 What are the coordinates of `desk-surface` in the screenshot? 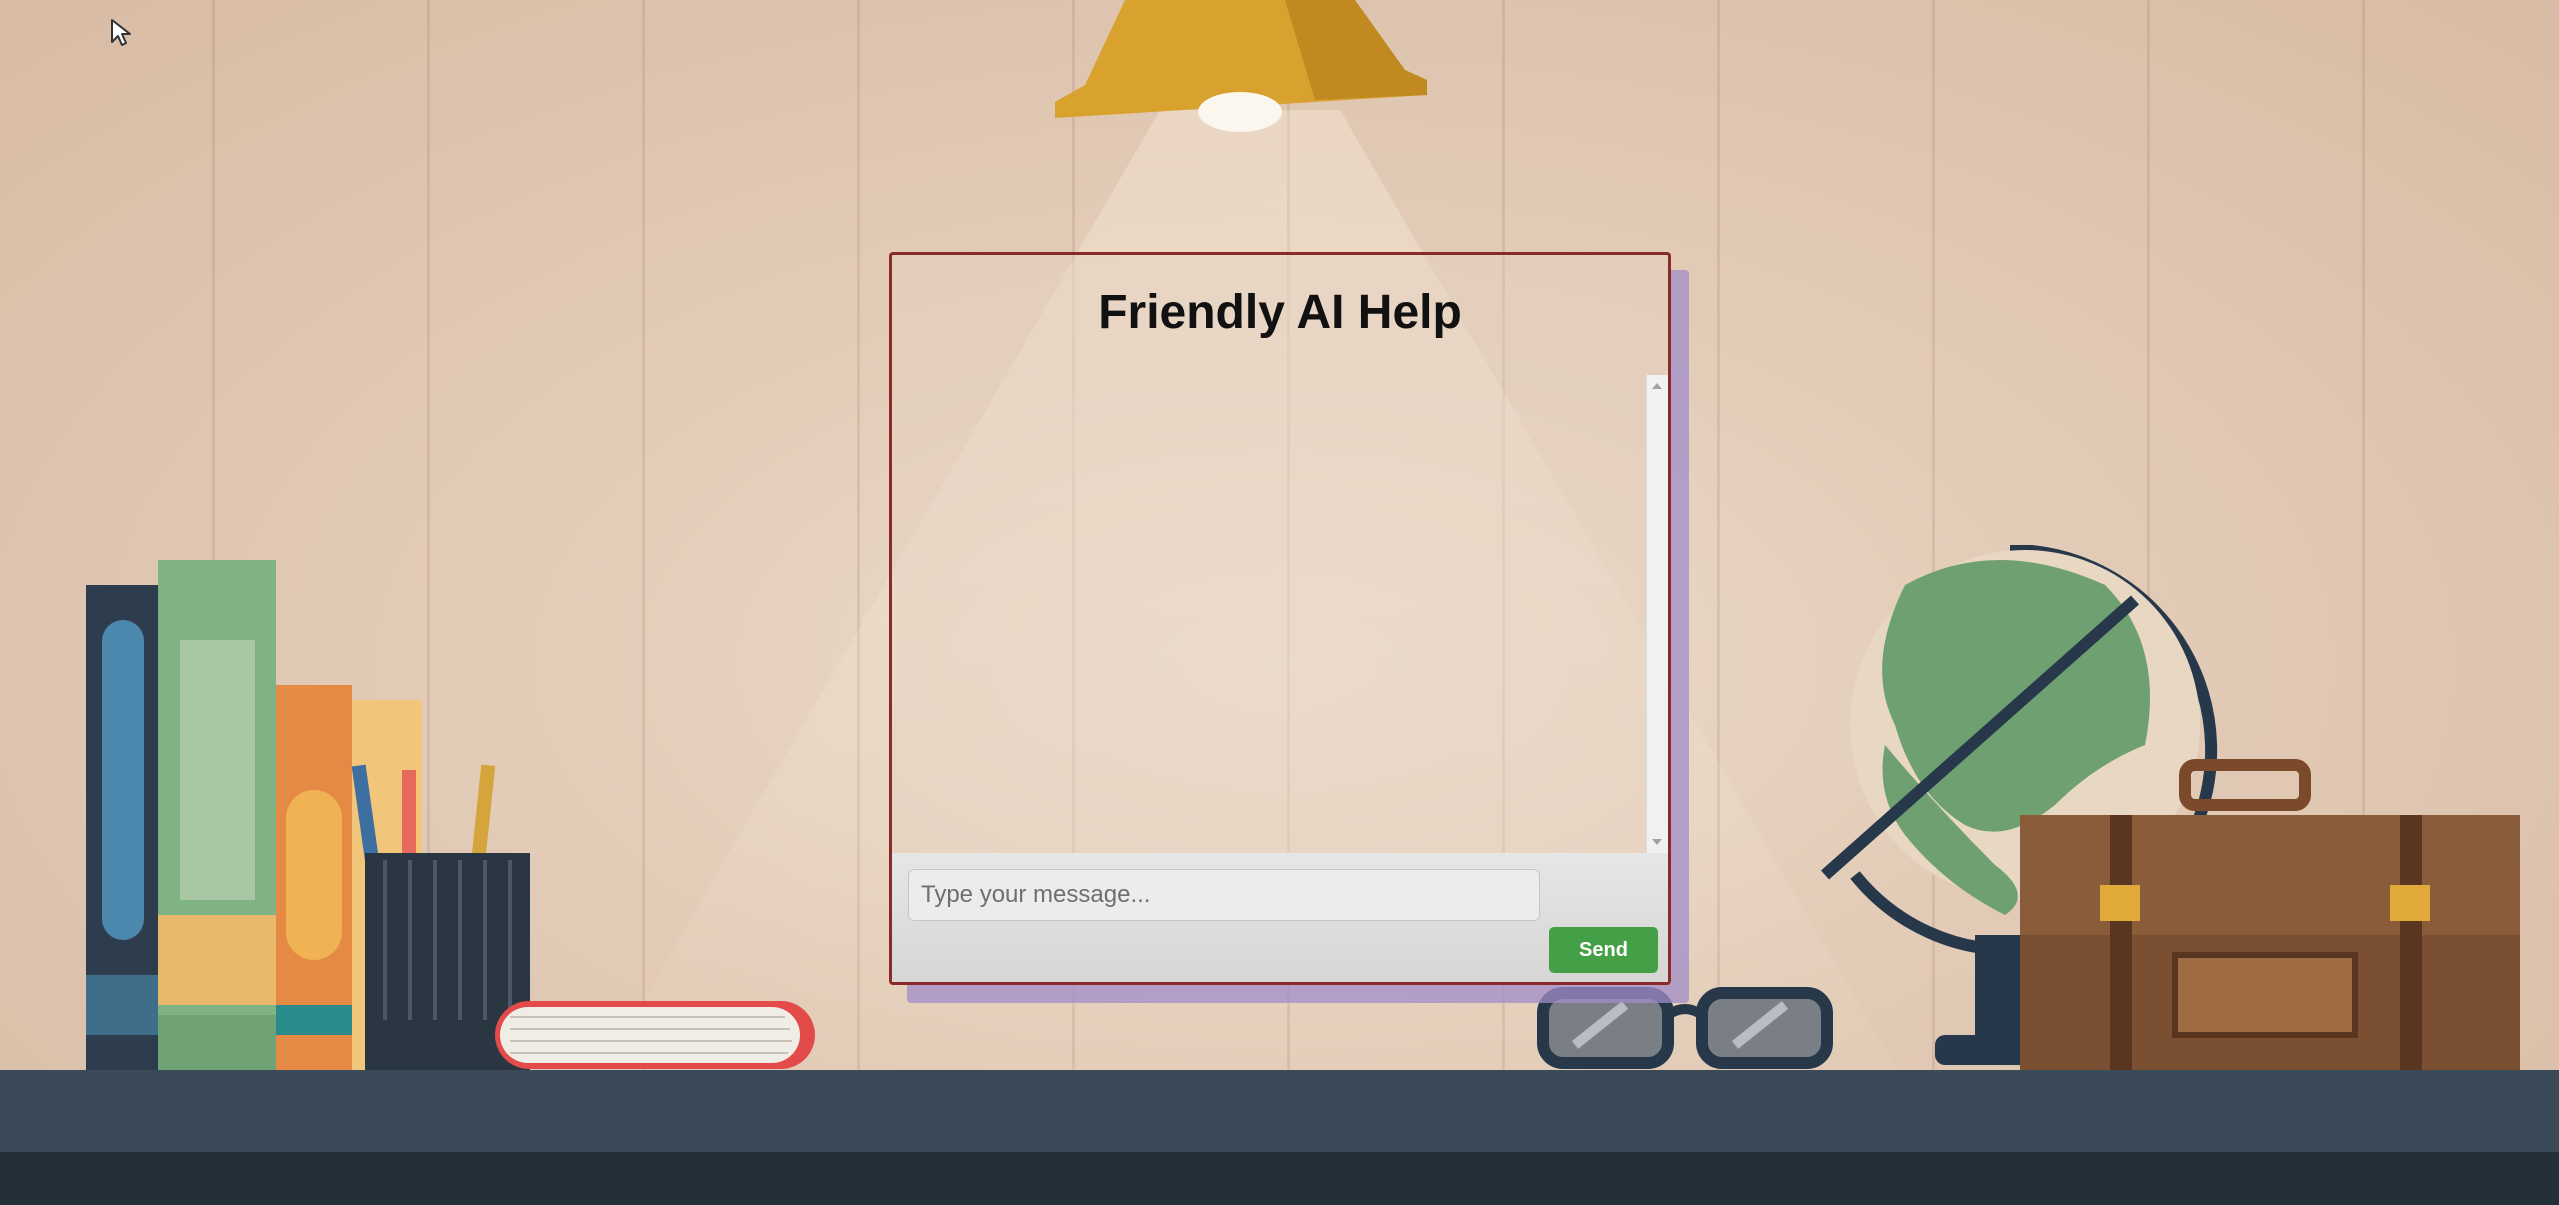 It's located at (1279, 1111).